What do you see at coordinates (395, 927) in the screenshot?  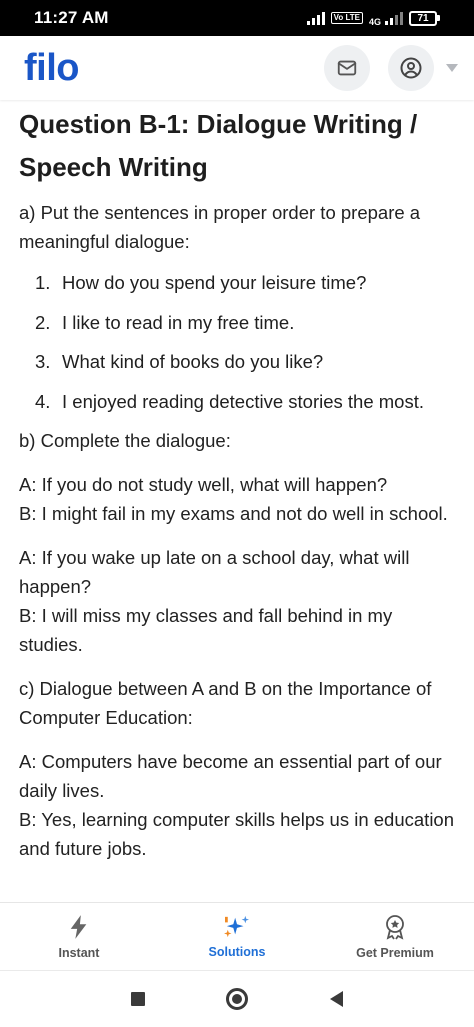 I see `award-badge-icon` at bounding box center [395, 927].